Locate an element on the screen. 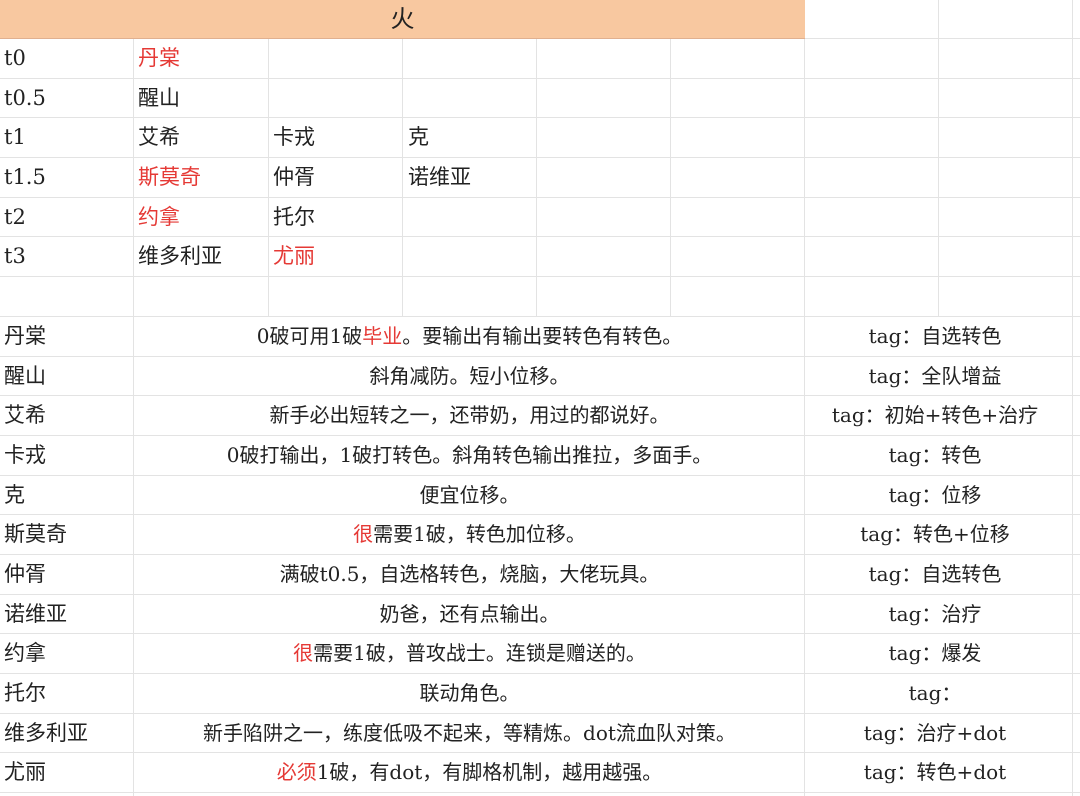 The image size is (1080, 796). detail-character-name: 尤丽 is located at coordinates (25, 772).